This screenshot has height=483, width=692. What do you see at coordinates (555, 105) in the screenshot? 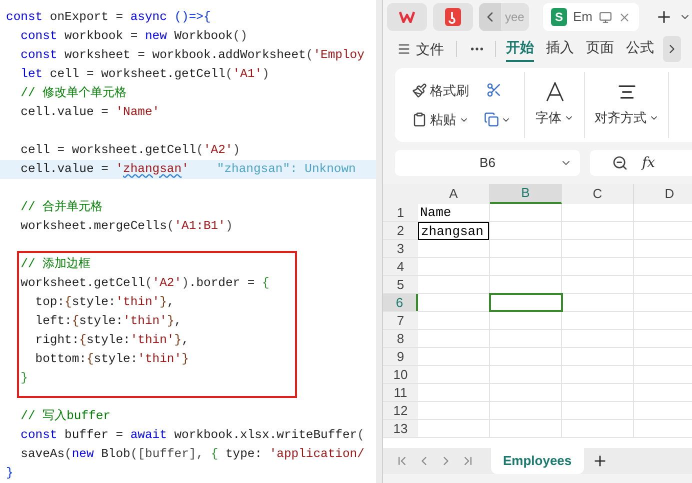
I see `font-button: 字体` at bounding box center [555, 105].